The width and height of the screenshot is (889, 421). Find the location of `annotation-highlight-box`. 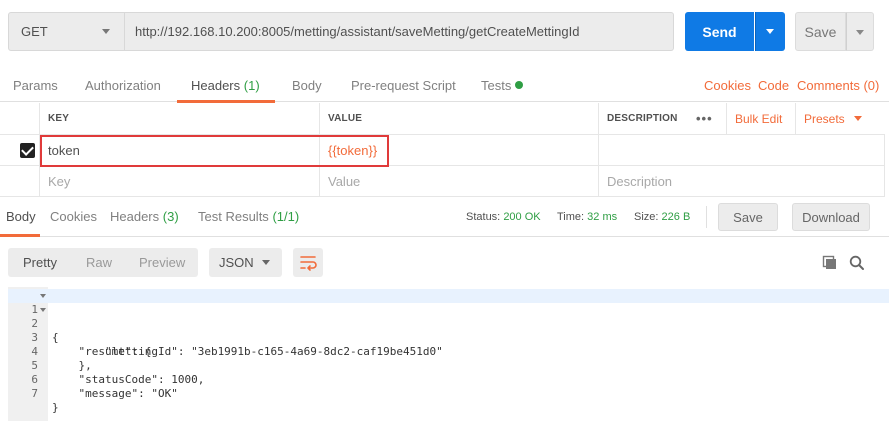

annotation-highlight-box is located at coordinates (214, 151).